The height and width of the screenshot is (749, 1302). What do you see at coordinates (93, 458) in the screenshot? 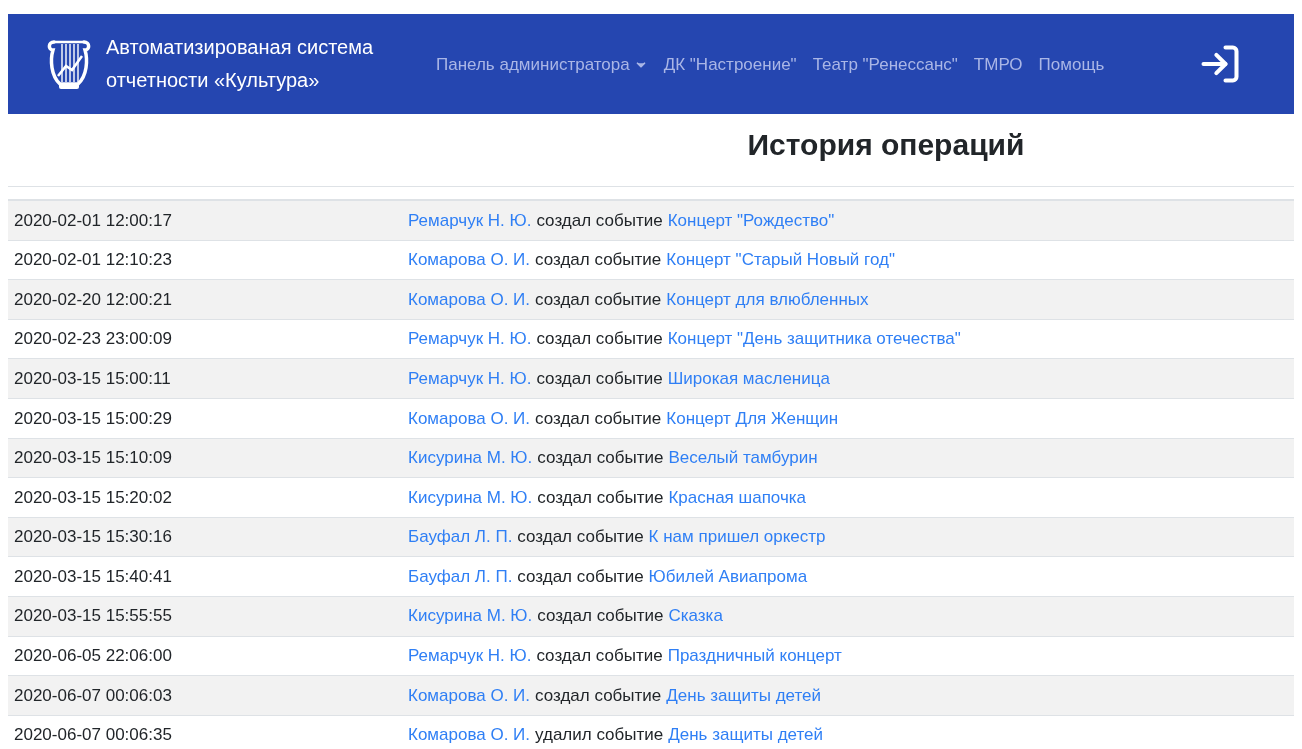
I see `time-cell-text: 2020-03-15 15:10:09` at bounding box center [93, 458].